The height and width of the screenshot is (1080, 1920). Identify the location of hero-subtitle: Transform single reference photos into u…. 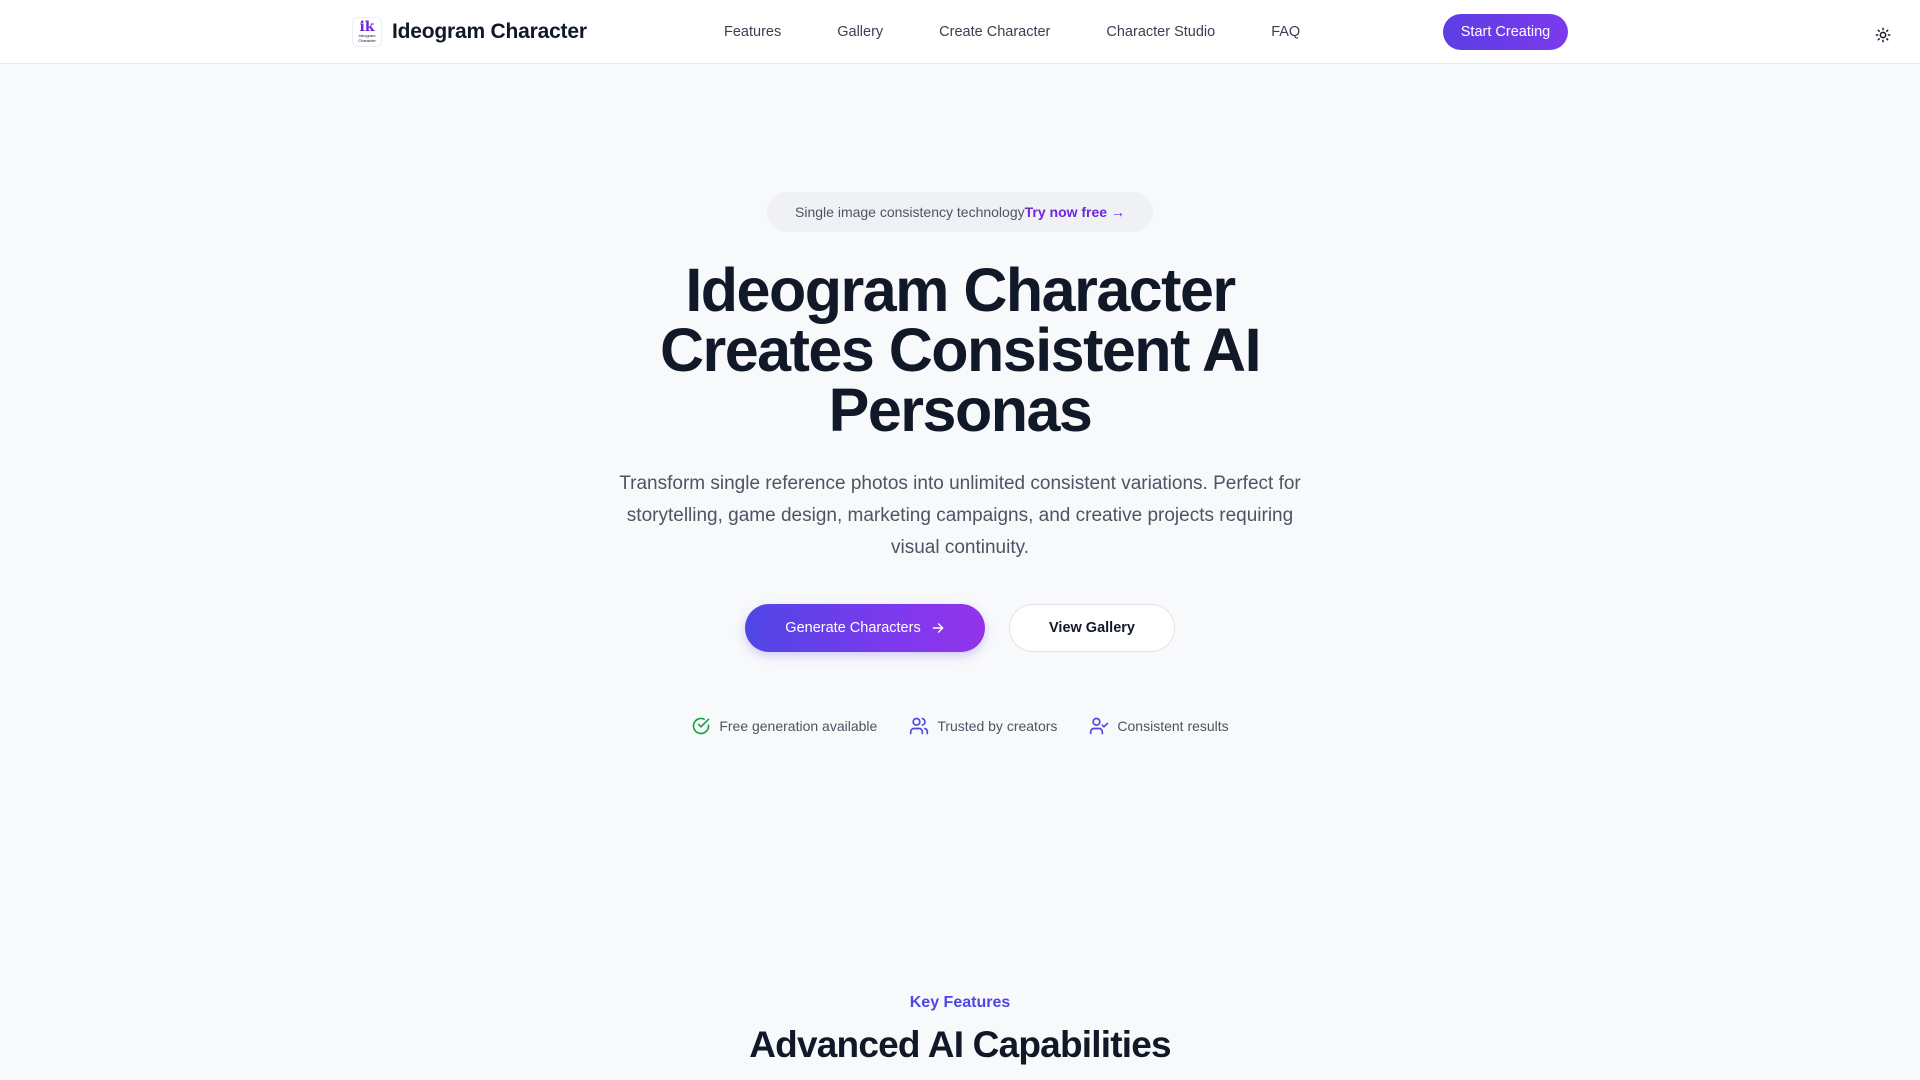
(960, 515).